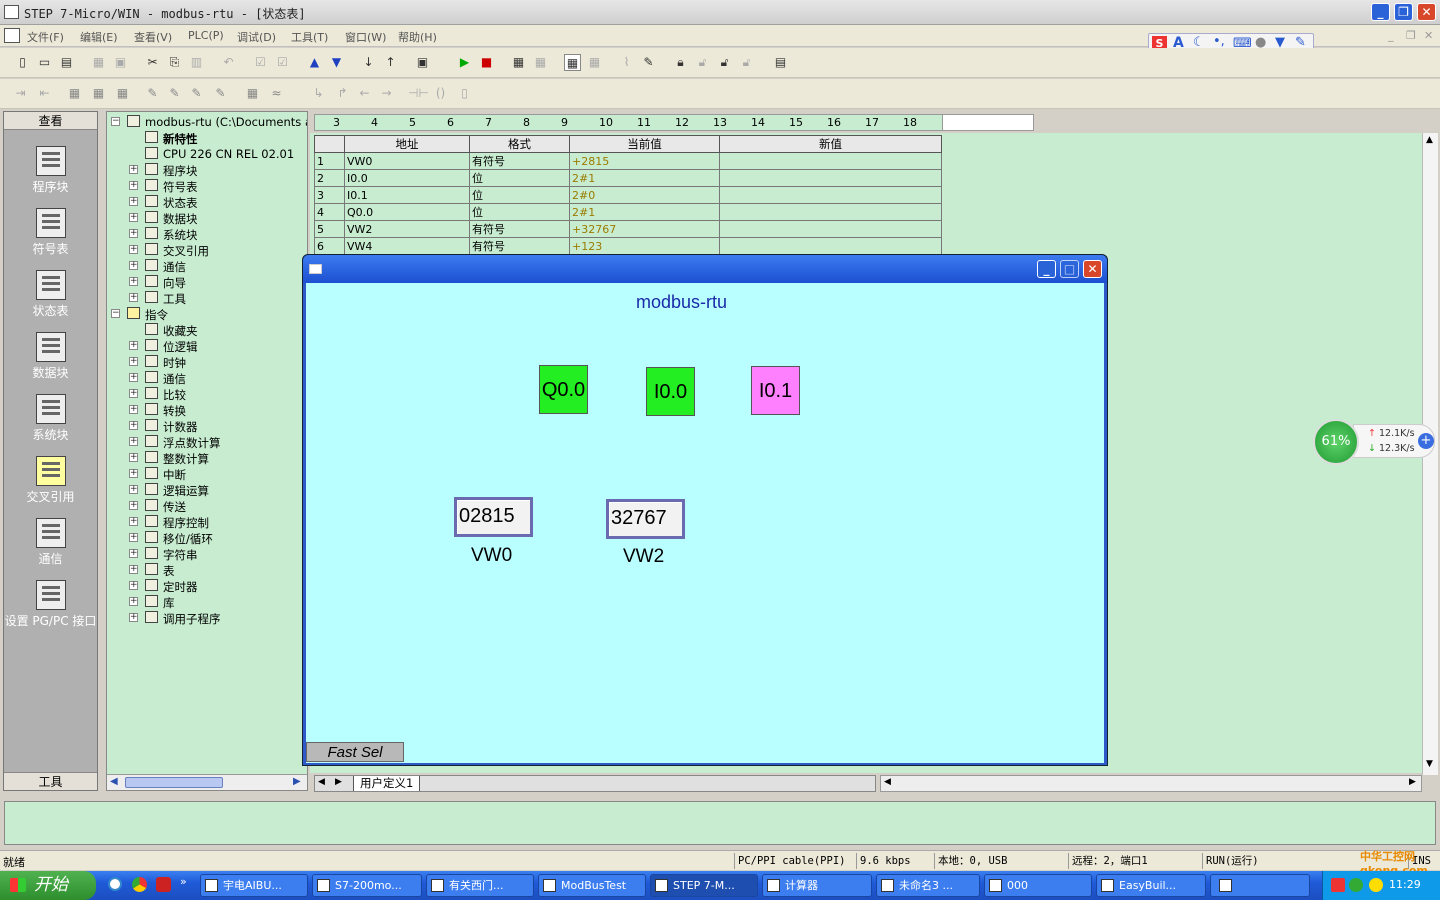  I want to click on open-icon: ▭, so click(44, 62).